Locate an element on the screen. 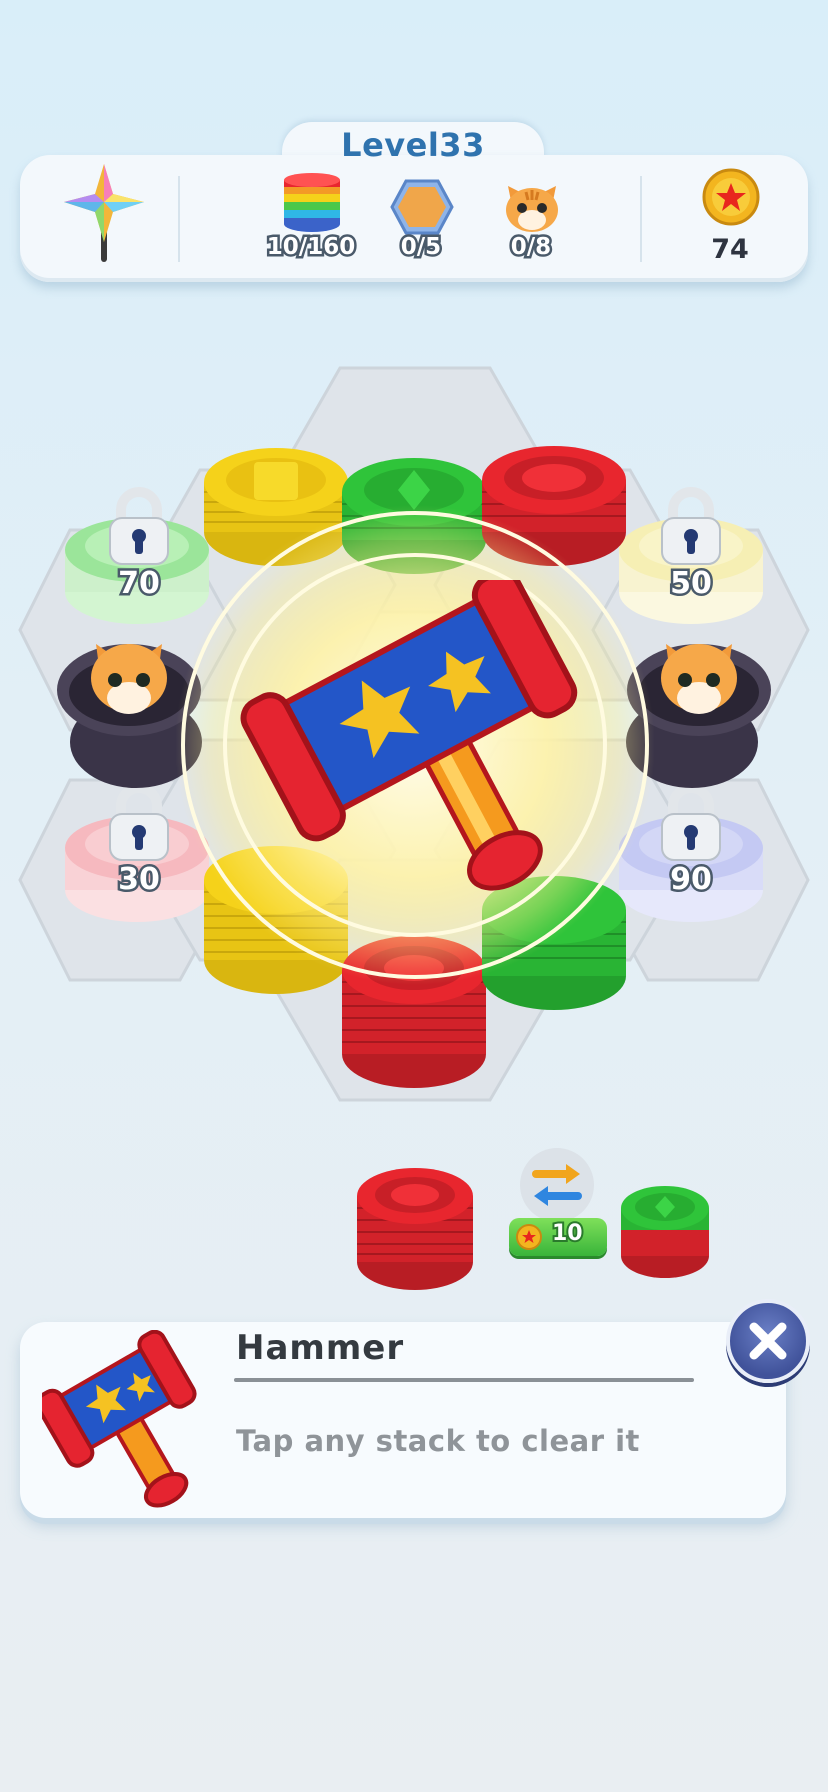 This screenshot has width=828, height=1792. rainbow-stack-icon is located at coordinates (312, 203).